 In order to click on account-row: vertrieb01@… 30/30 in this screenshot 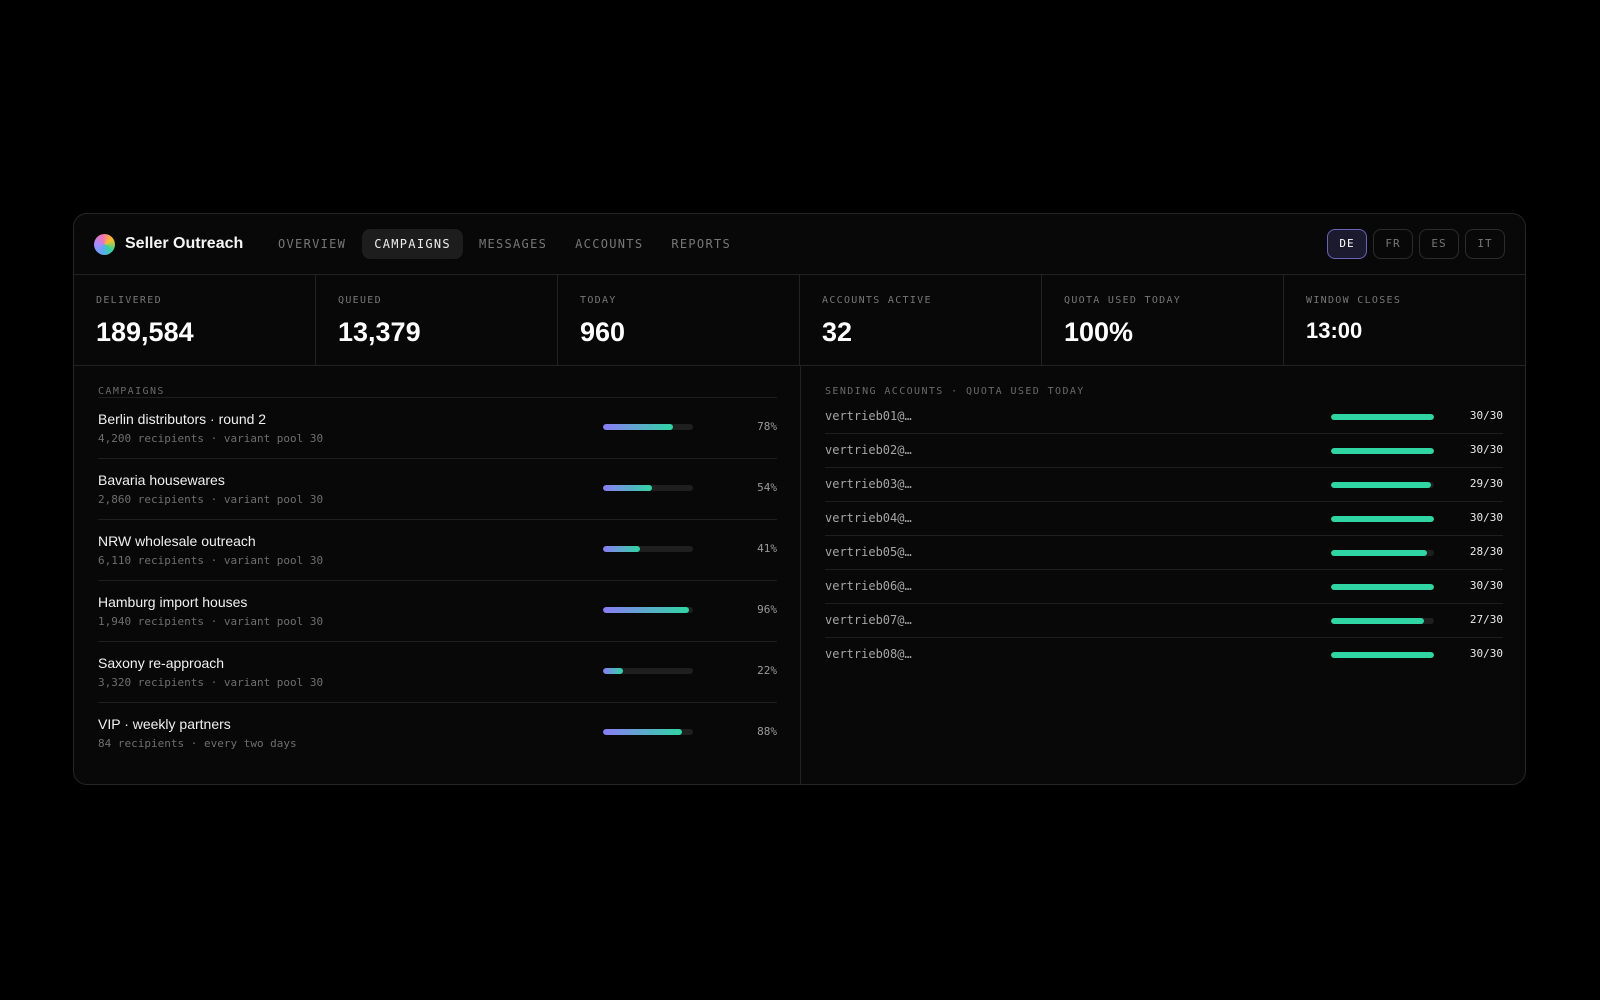, I will do `click(1164, 417)`.